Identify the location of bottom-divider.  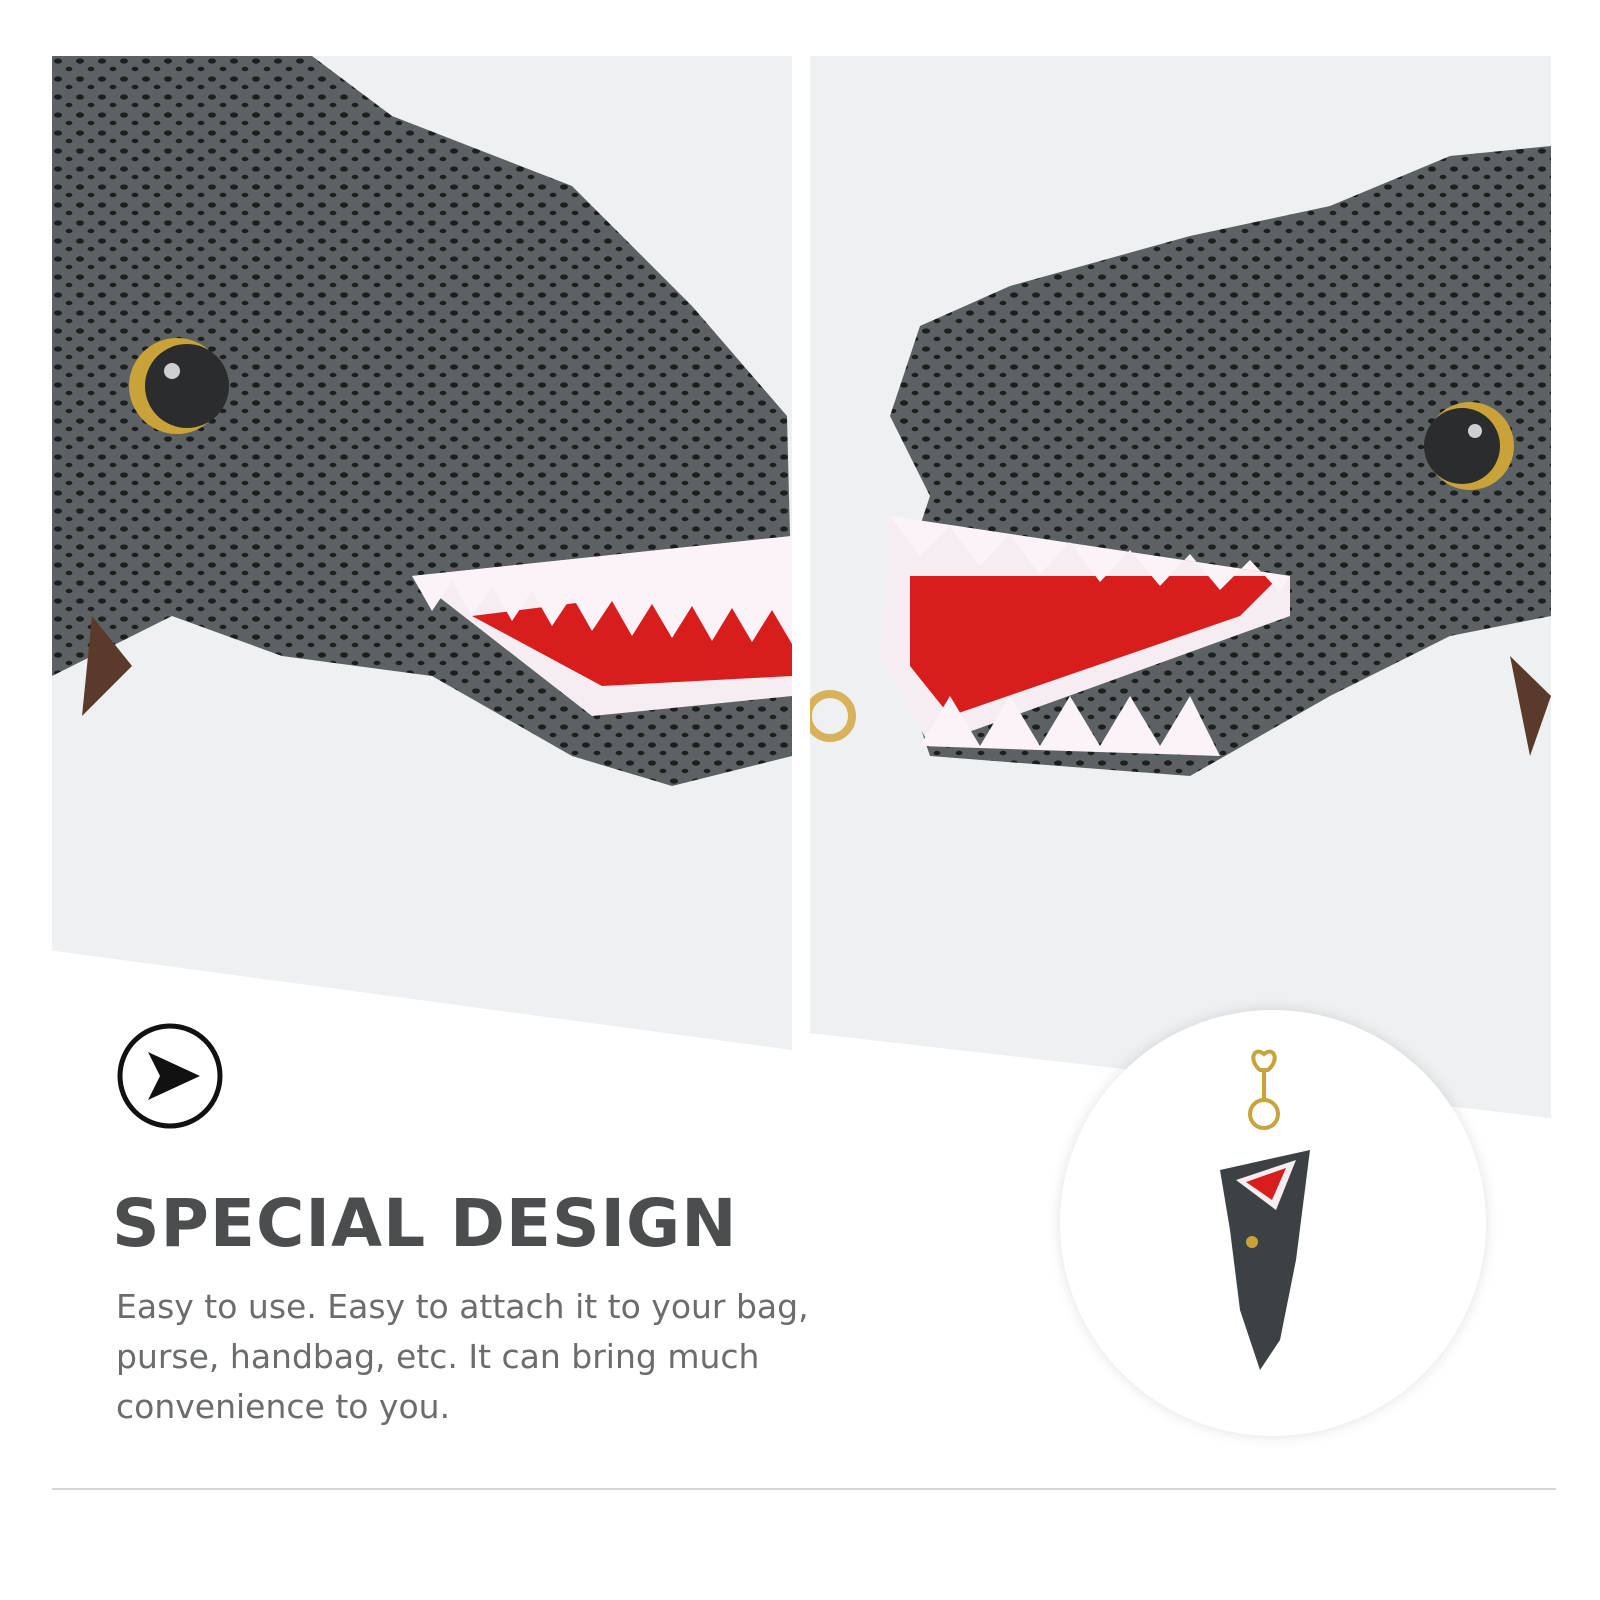
(804, 1489).